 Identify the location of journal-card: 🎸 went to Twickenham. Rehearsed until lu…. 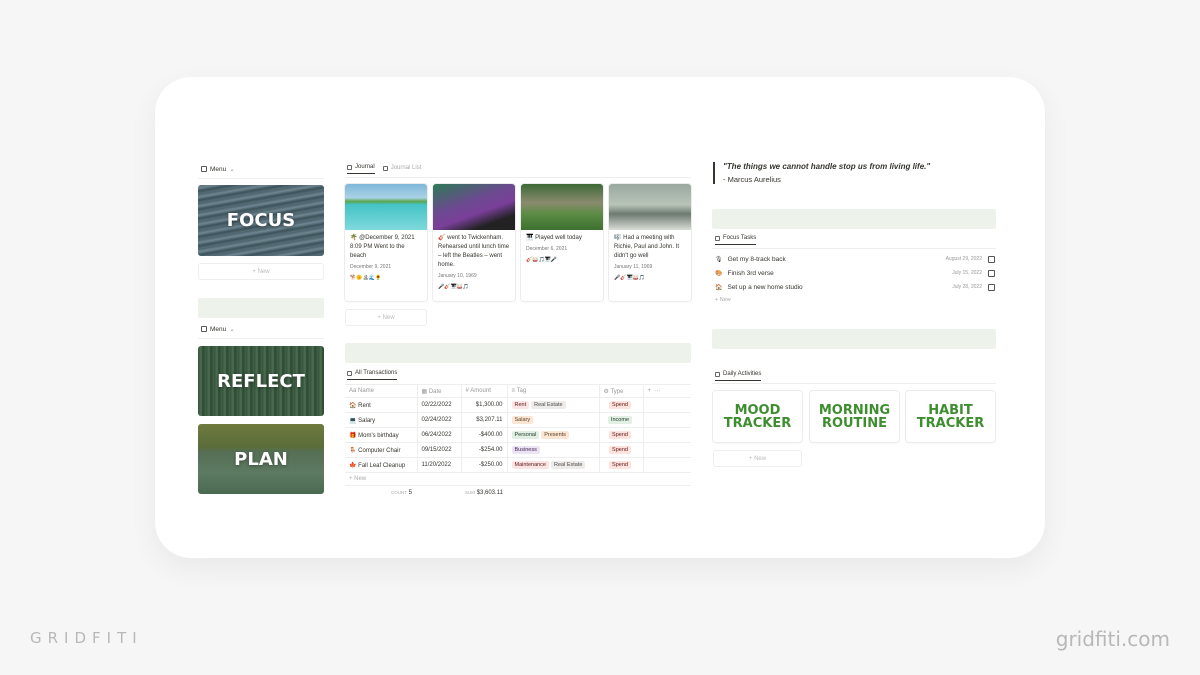
(474, 242).